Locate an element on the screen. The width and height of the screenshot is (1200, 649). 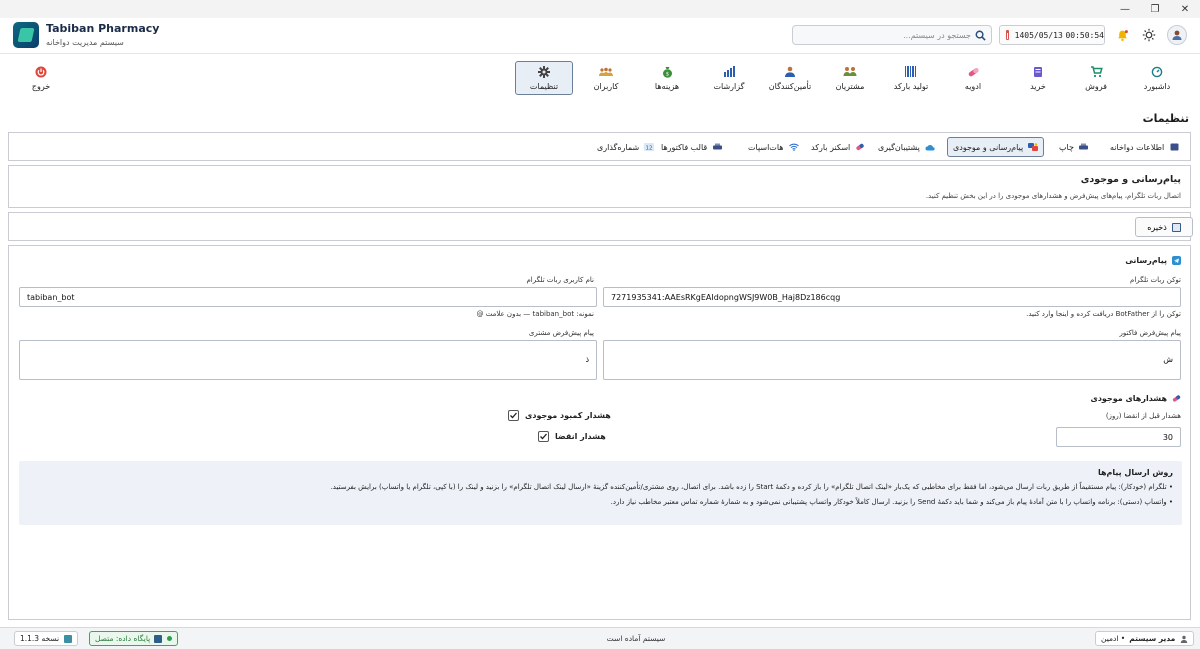
user-avatar is located at coordinates (1177, 35).